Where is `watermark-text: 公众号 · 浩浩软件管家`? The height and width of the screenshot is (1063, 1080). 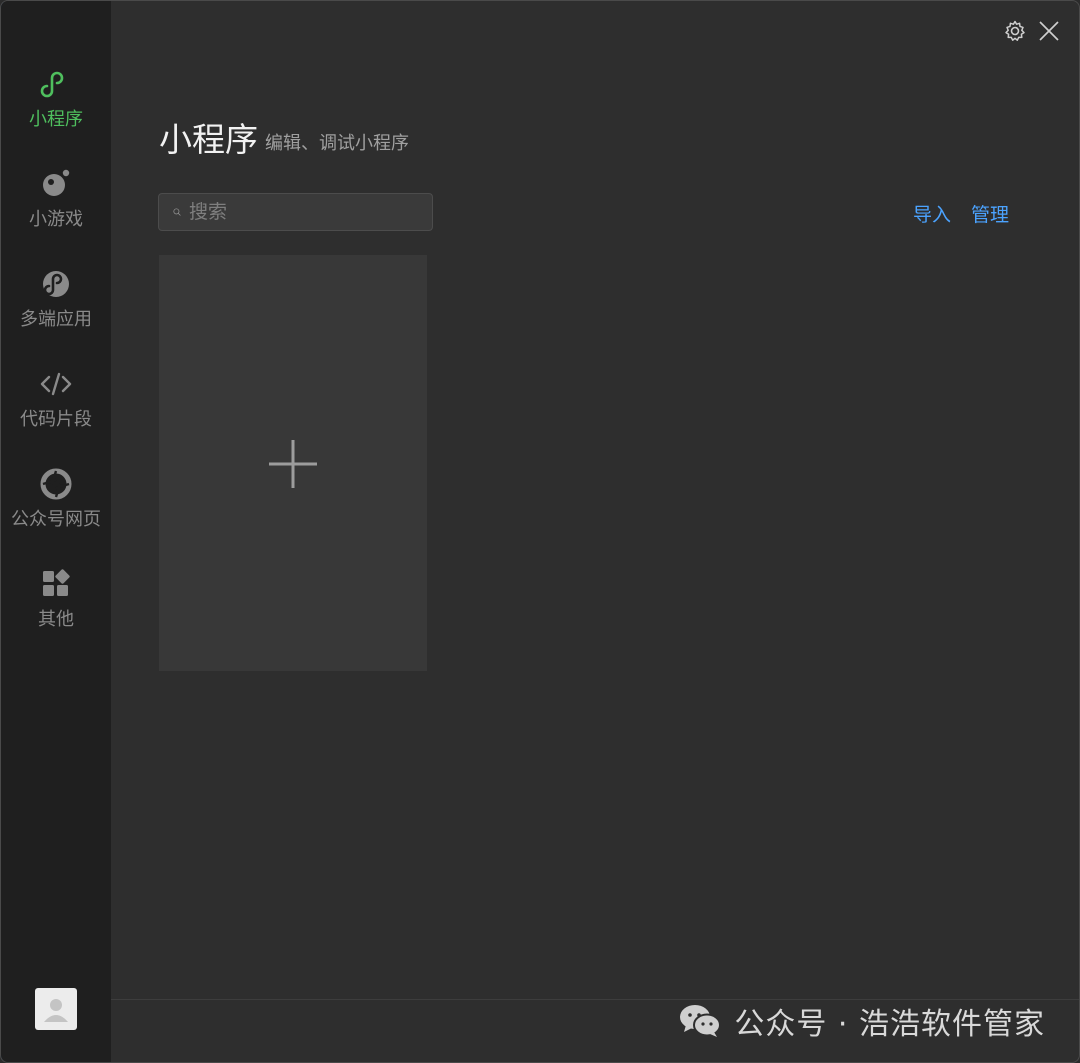
watermark-text: 公众号 · 浩浩软件管家 is located at coordinates (889, 1024).